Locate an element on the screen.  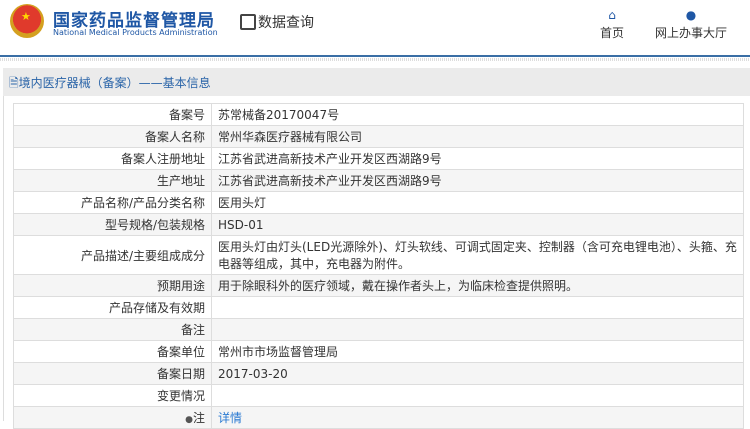
row-label-text: 备案单位 is located at coordinates (180, 352).